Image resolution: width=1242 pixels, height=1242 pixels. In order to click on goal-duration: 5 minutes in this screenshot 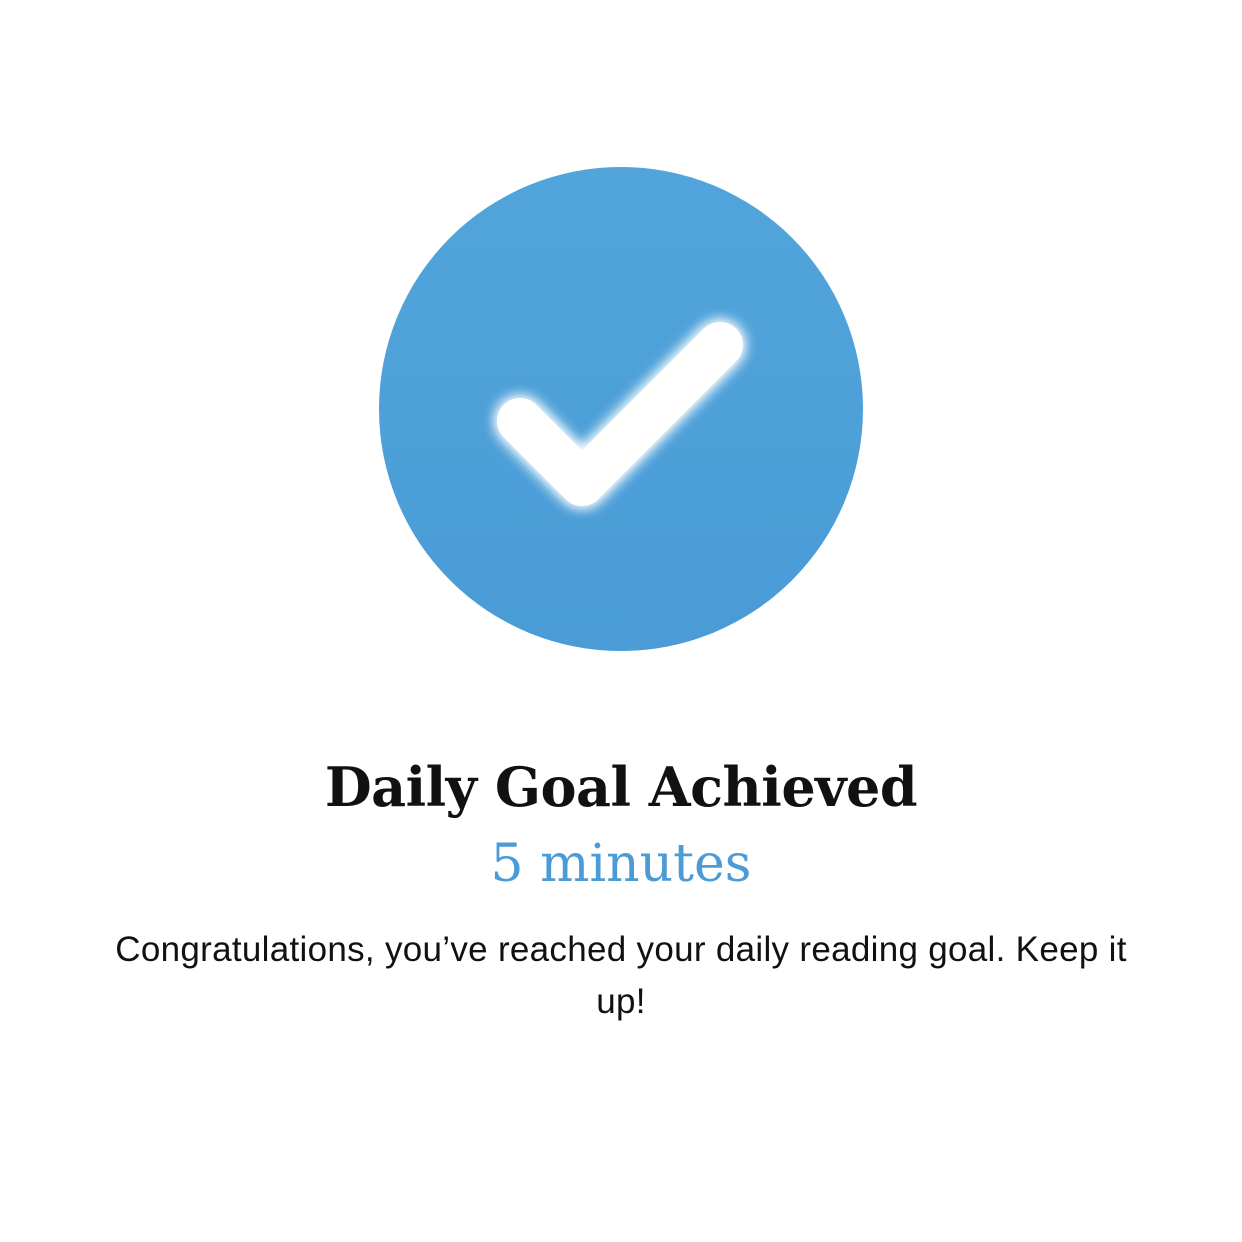, I will do `click(621, 864)`.